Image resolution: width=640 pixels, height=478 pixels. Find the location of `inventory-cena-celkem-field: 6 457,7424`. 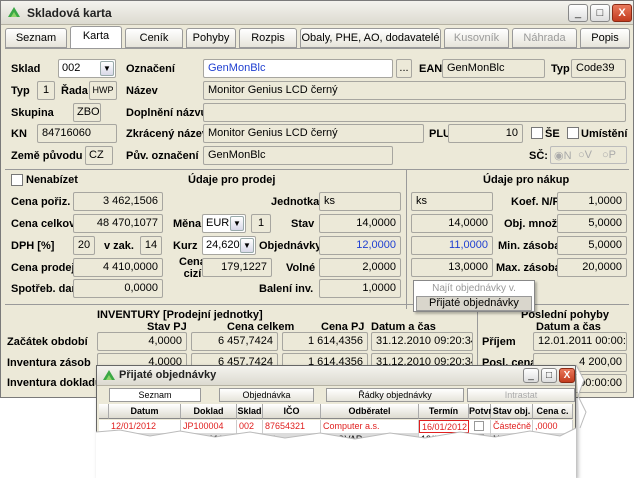

inventory-cena-celkem-field: 6 457,7424 is located at coordinates (234, 341).